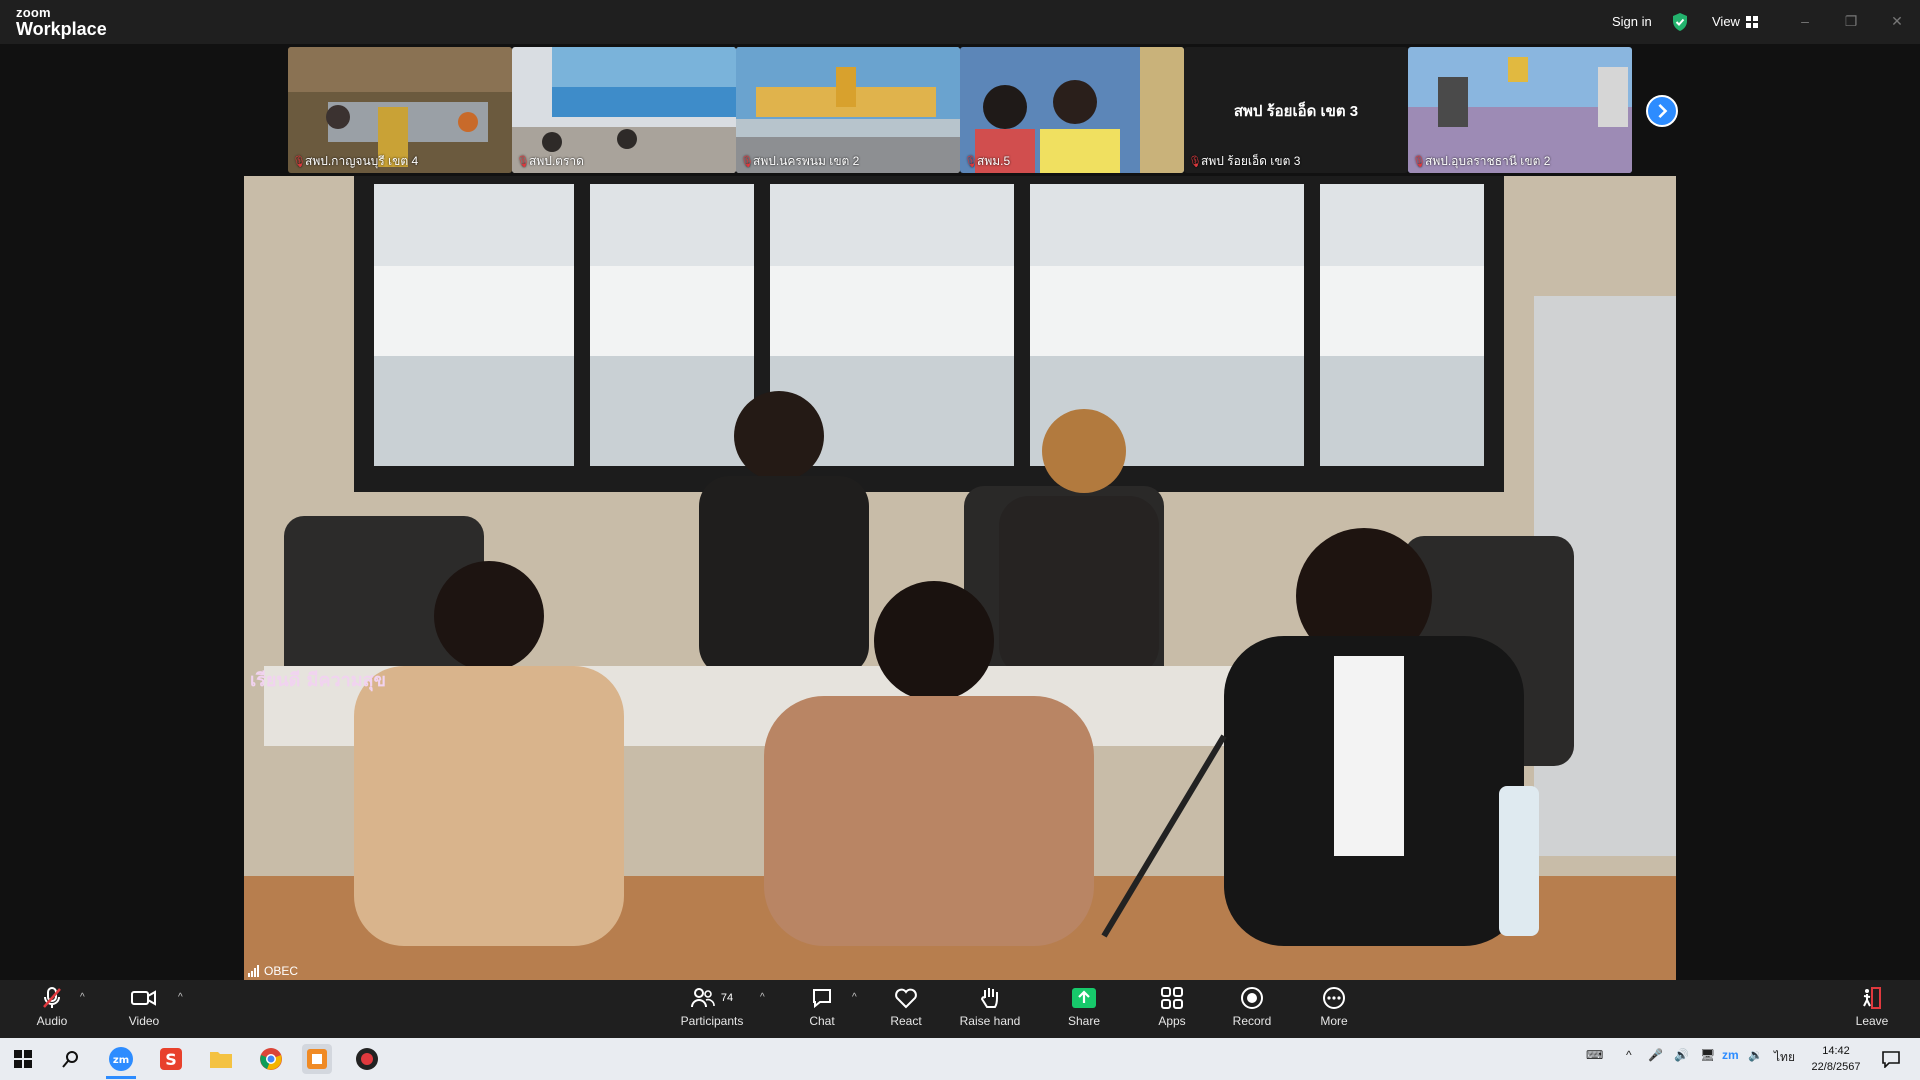 This screenshot has width=1920, height=1080. What do you see at coordinates (317, 1059) in the screenshot?
I see `presentation-app-icon` at bounding box center [317, 1059].